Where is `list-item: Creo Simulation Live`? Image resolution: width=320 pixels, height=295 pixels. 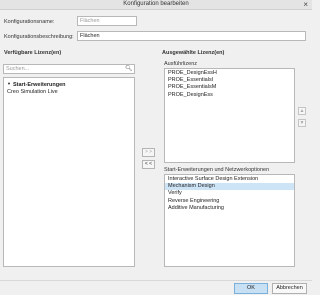
list-item: Creo Simulation Live is located at coordinates (69, 92).